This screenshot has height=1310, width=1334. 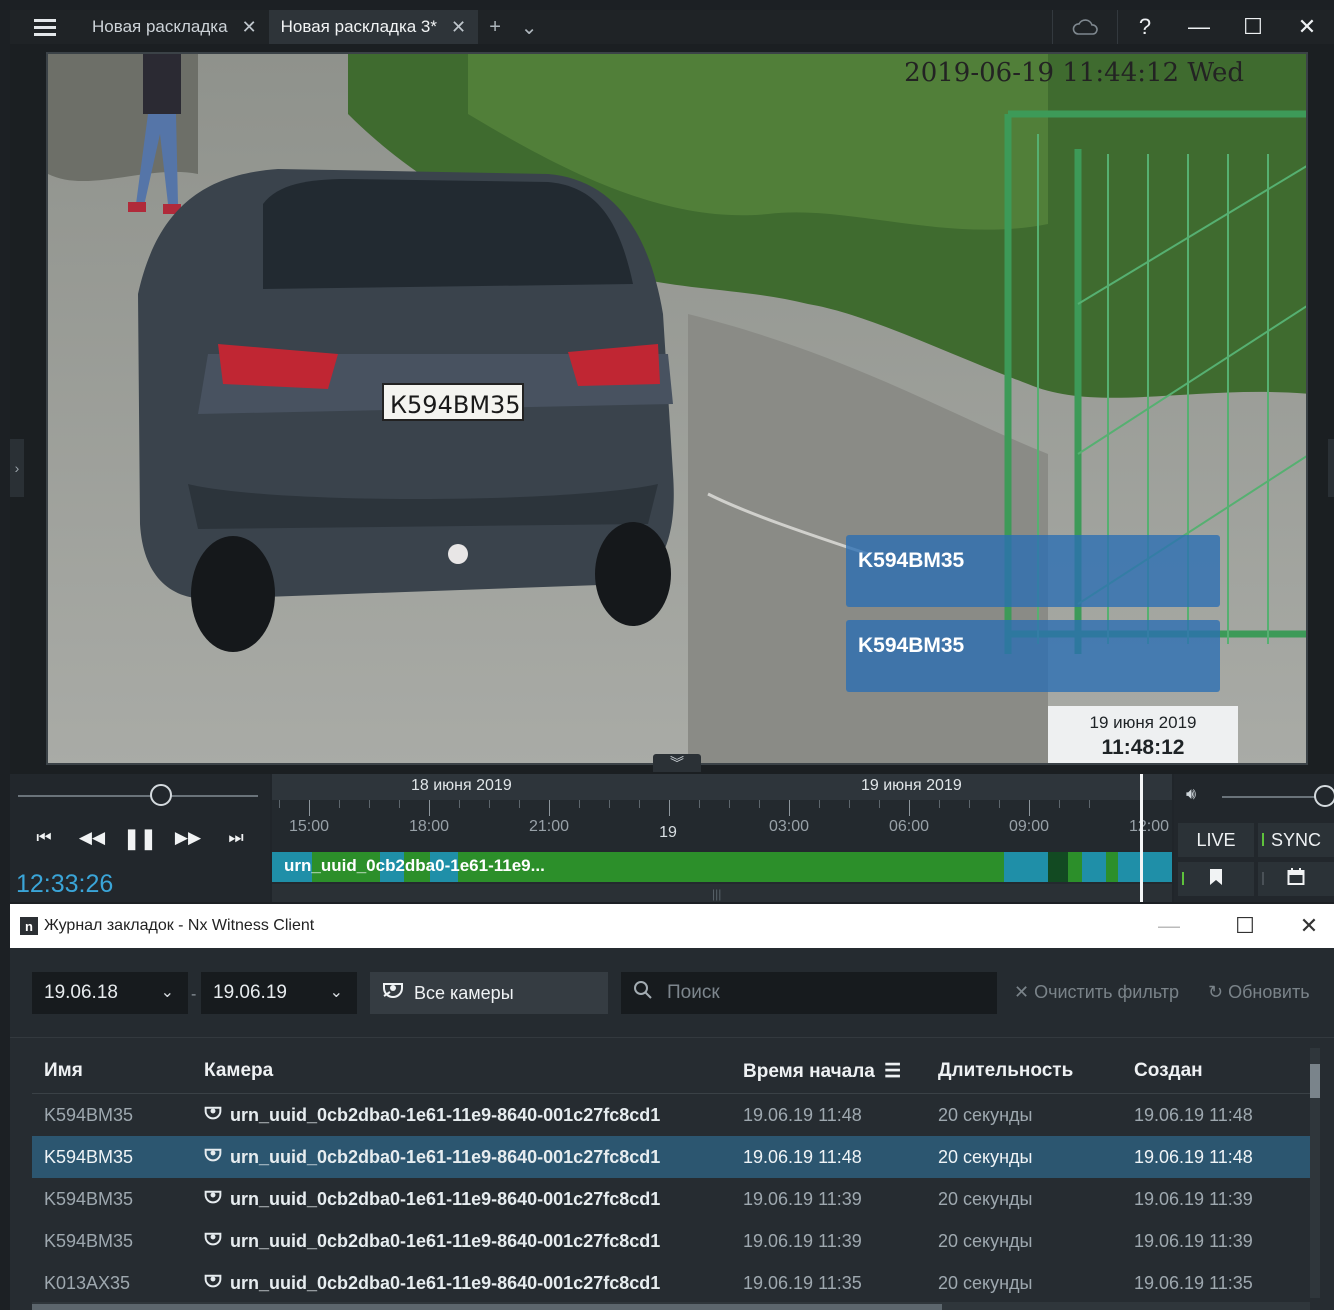 I want to click on speed-slider, so click(x=138, y=796).